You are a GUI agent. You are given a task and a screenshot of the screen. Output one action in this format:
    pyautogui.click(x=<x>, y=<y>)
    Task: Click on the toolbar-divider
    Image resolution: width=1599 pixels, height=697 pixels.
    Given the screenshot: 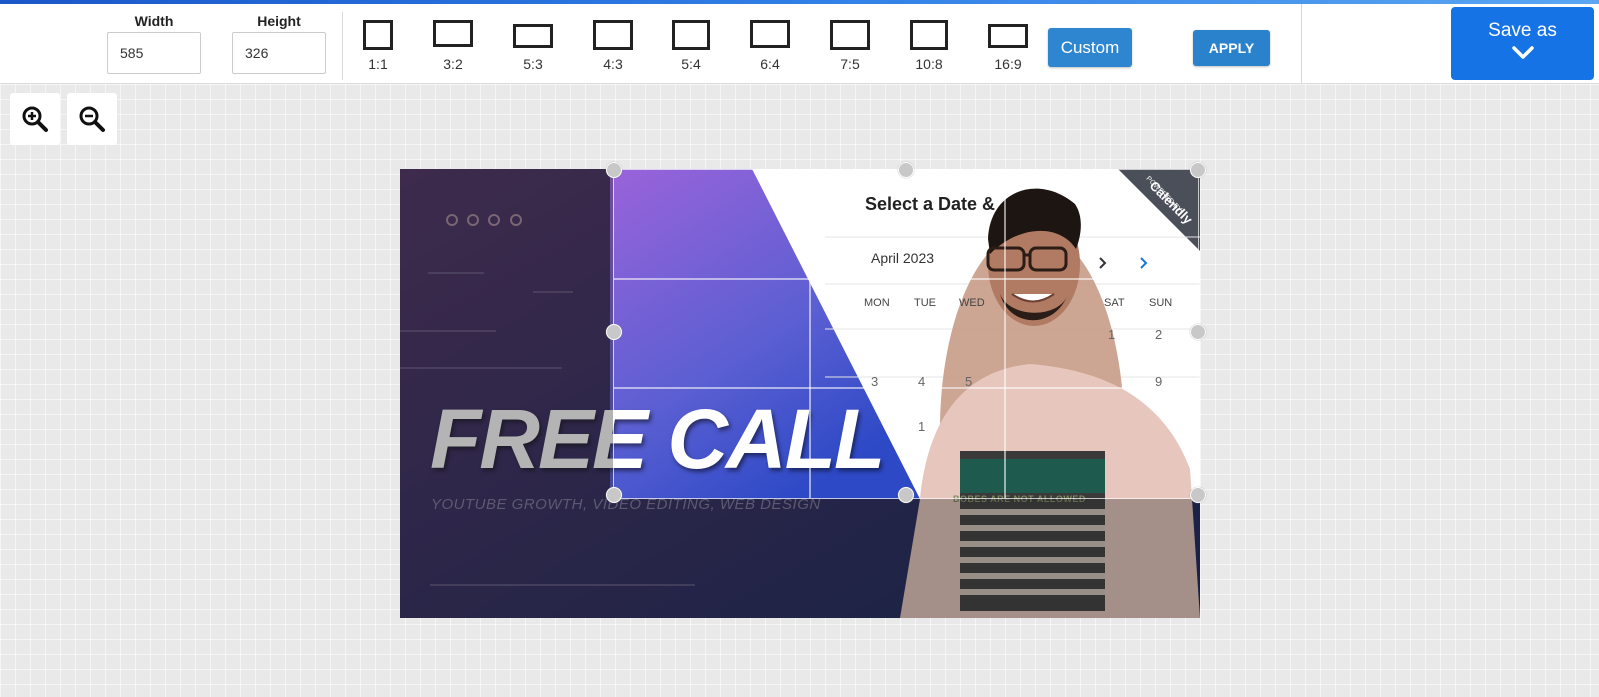 What is the action you would take?
    pyautogui.click(x=342, y=46)
    